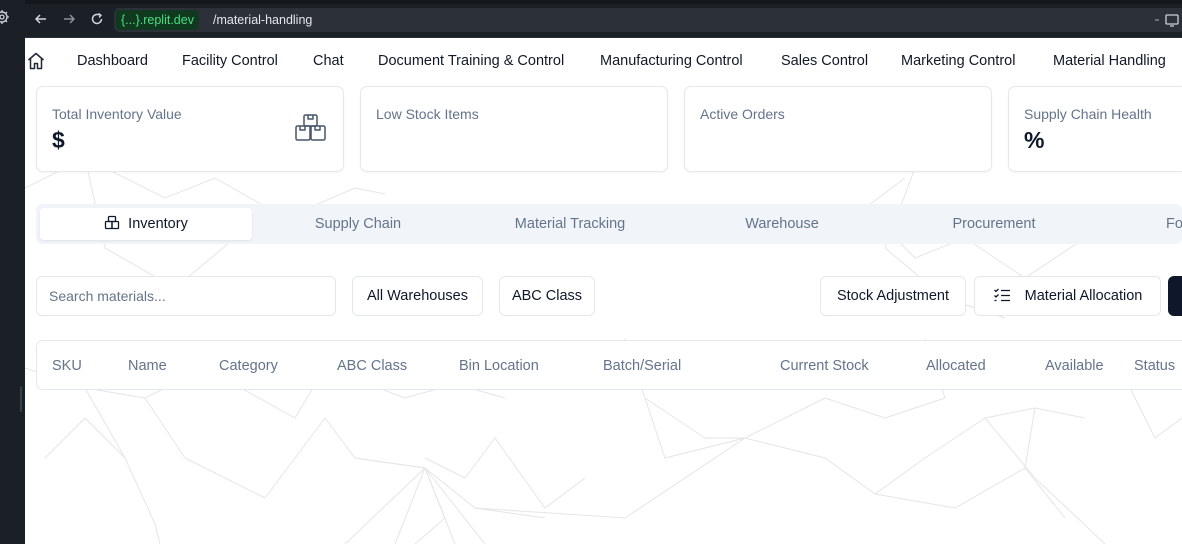  I want to click on search-input, so click(186, 296).